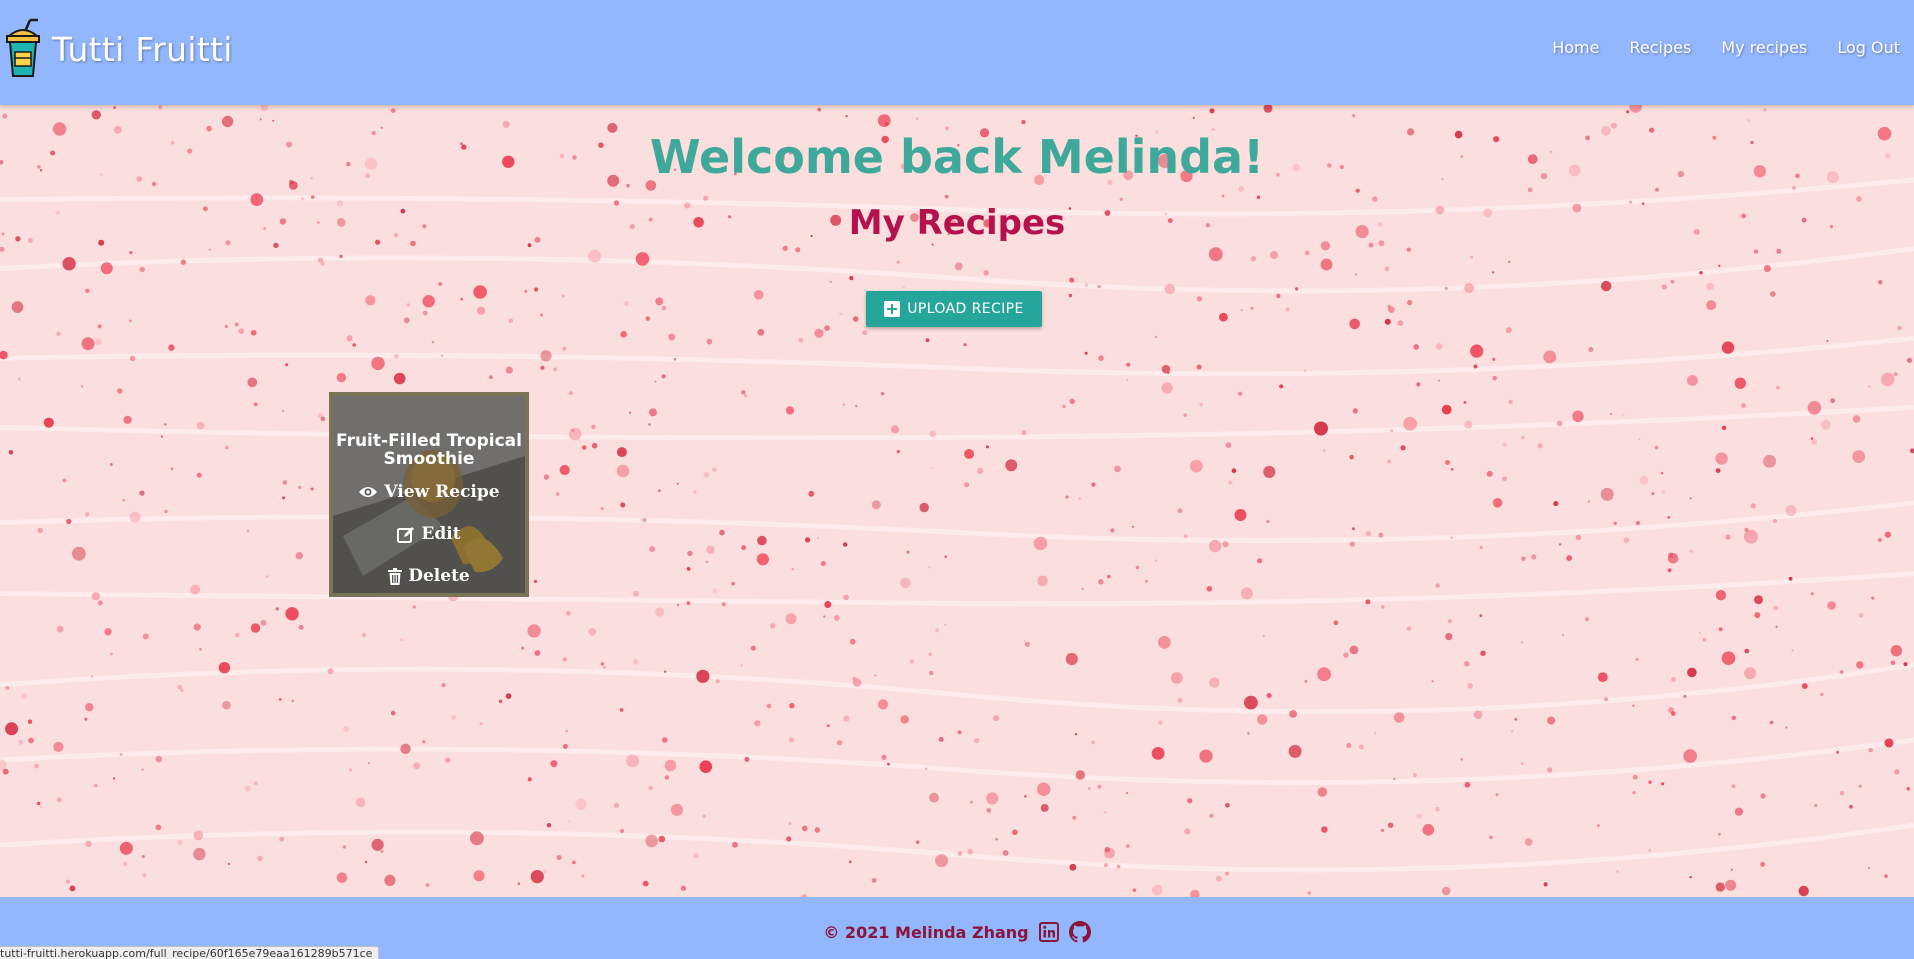  I want to click on plus-square-icon, so click(892, 309).